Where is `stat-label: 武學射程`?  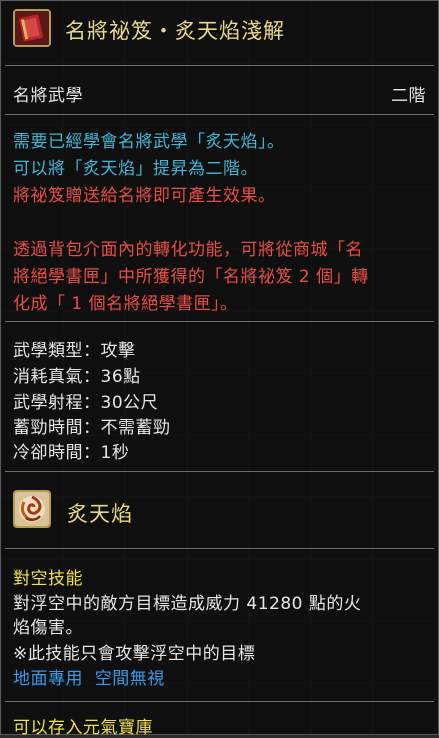 stat-label: 武學射程 is located at coordinates (48, 403).